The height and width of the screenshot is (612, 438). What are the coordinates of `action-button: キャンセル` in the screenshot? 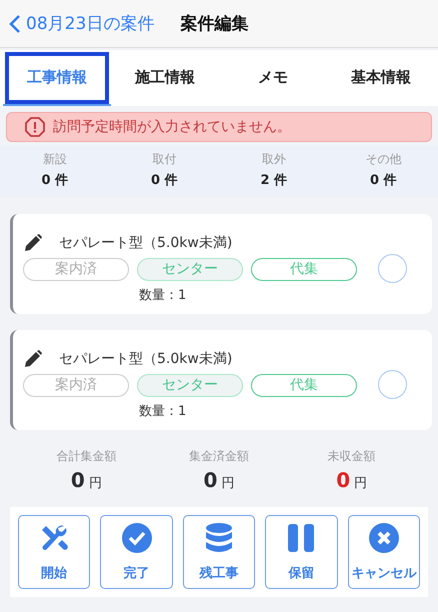 It's located at (384, 552).